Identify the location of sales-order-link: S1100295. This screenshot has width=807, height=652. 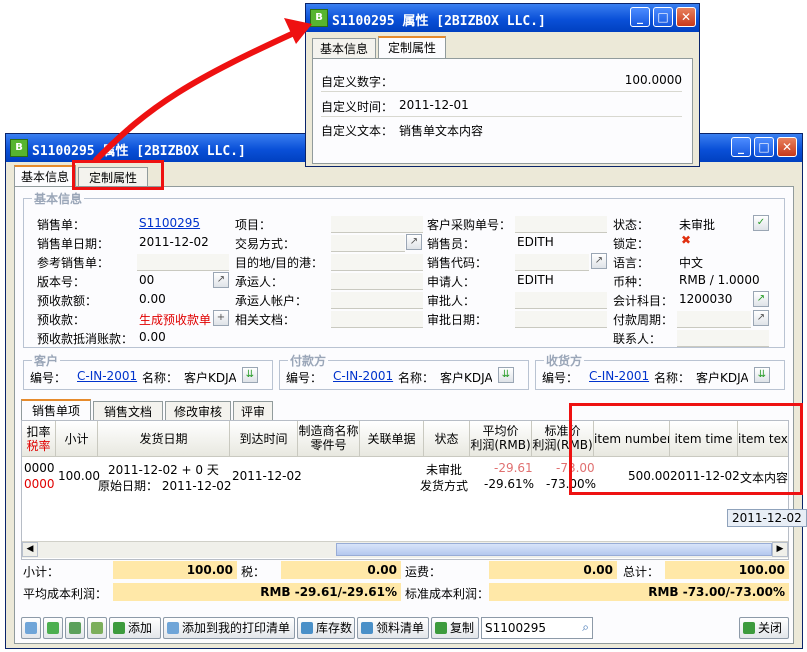
(169, 223).